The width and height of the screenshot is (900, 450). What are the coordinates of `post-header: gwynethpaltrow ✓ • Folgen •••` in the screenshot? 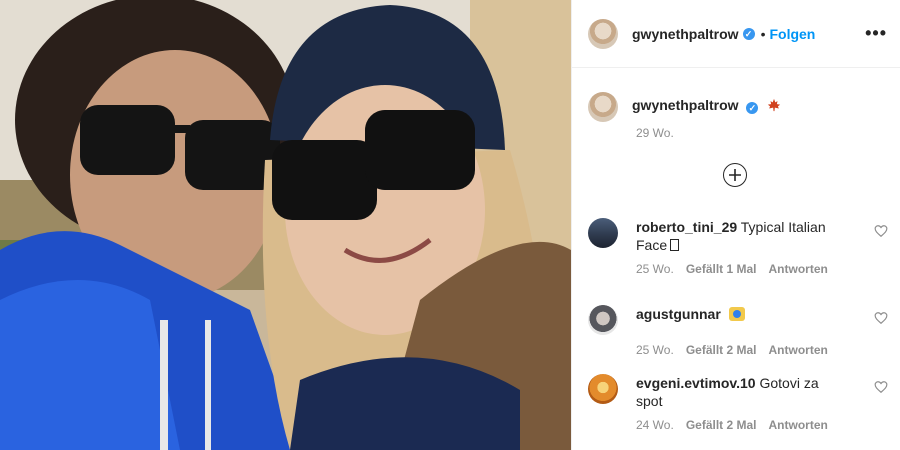 It's located at (736, 34).